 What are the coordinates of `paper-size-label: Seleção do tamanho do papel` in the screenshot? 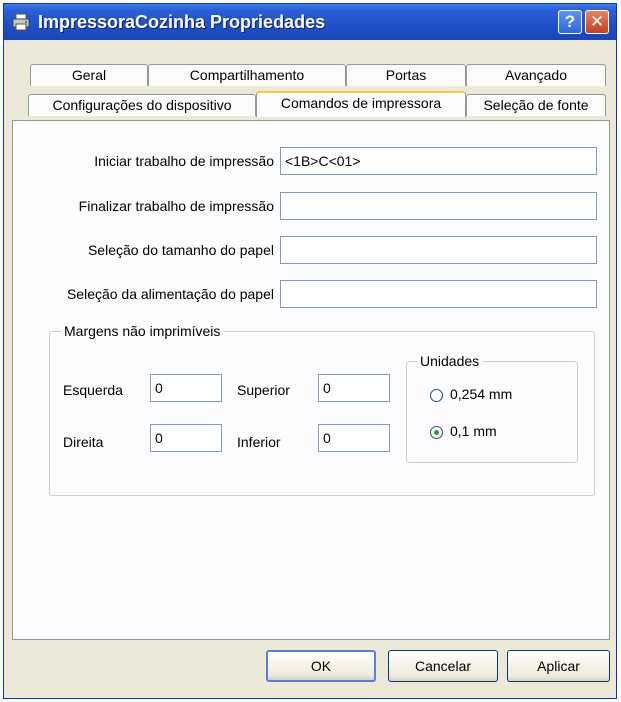 It's located at (180, 250).